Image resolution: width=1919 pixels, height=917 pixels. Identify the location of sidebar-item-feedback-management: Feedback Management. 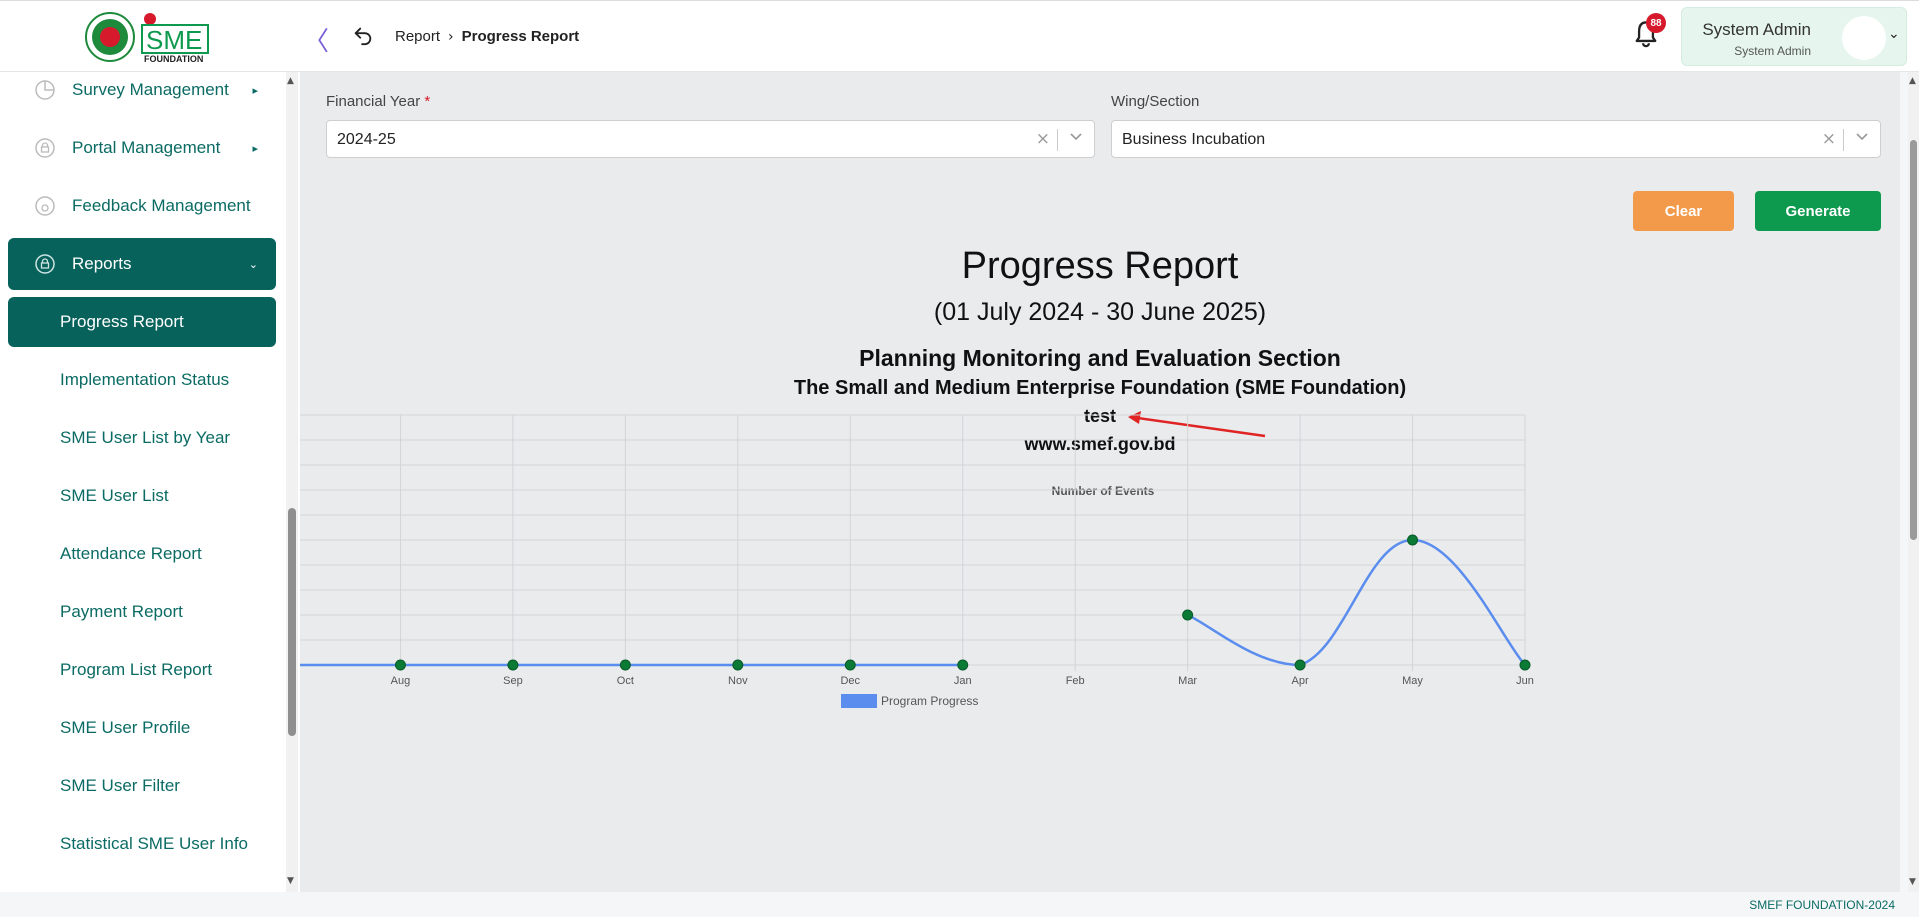
(142, 206).